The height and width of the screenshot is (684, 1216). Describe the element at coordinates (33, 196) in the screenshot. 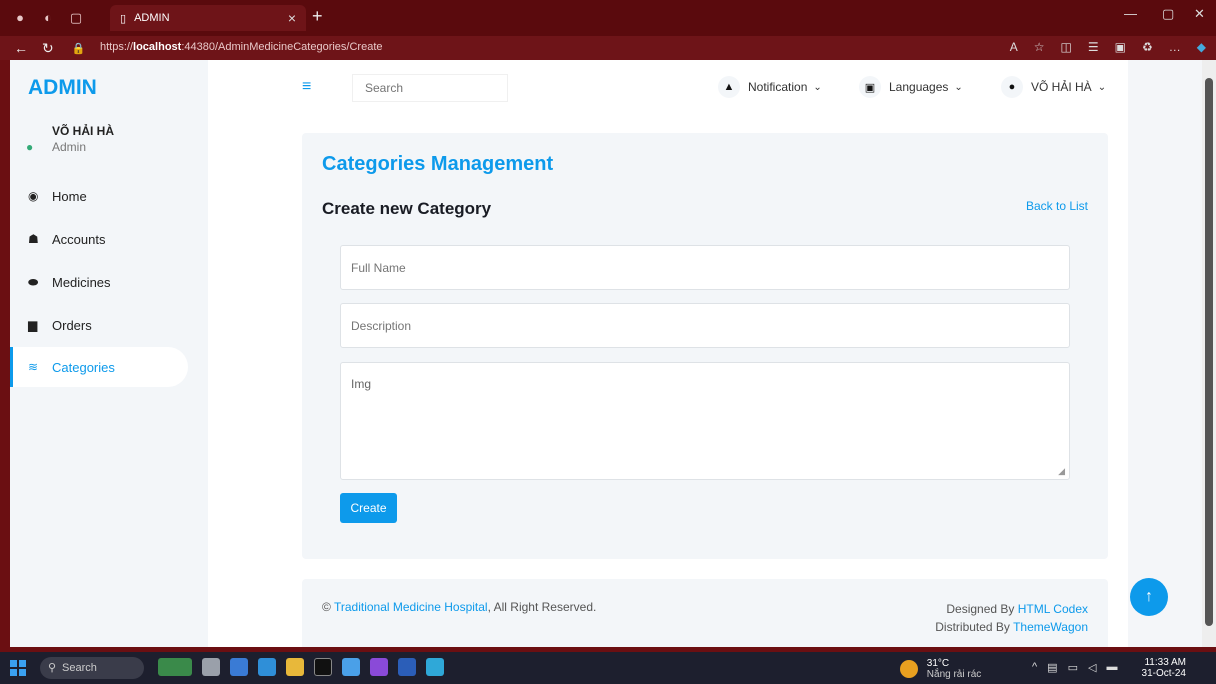

I see `dashboard-icon: ◉` at that location.